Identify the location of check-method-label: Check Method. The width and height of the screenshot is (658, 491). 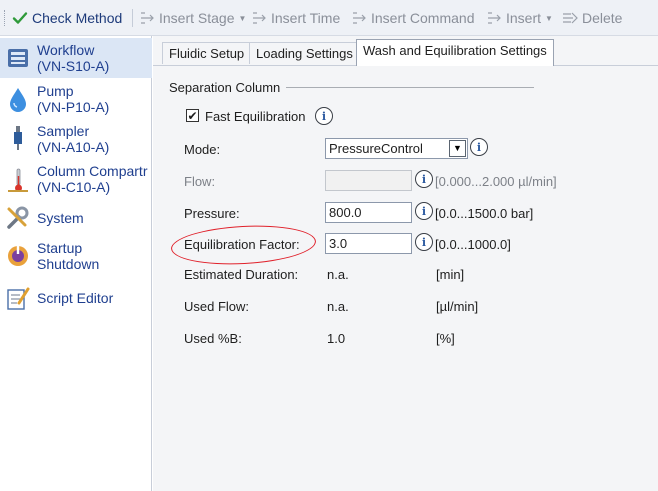
(77, 18).